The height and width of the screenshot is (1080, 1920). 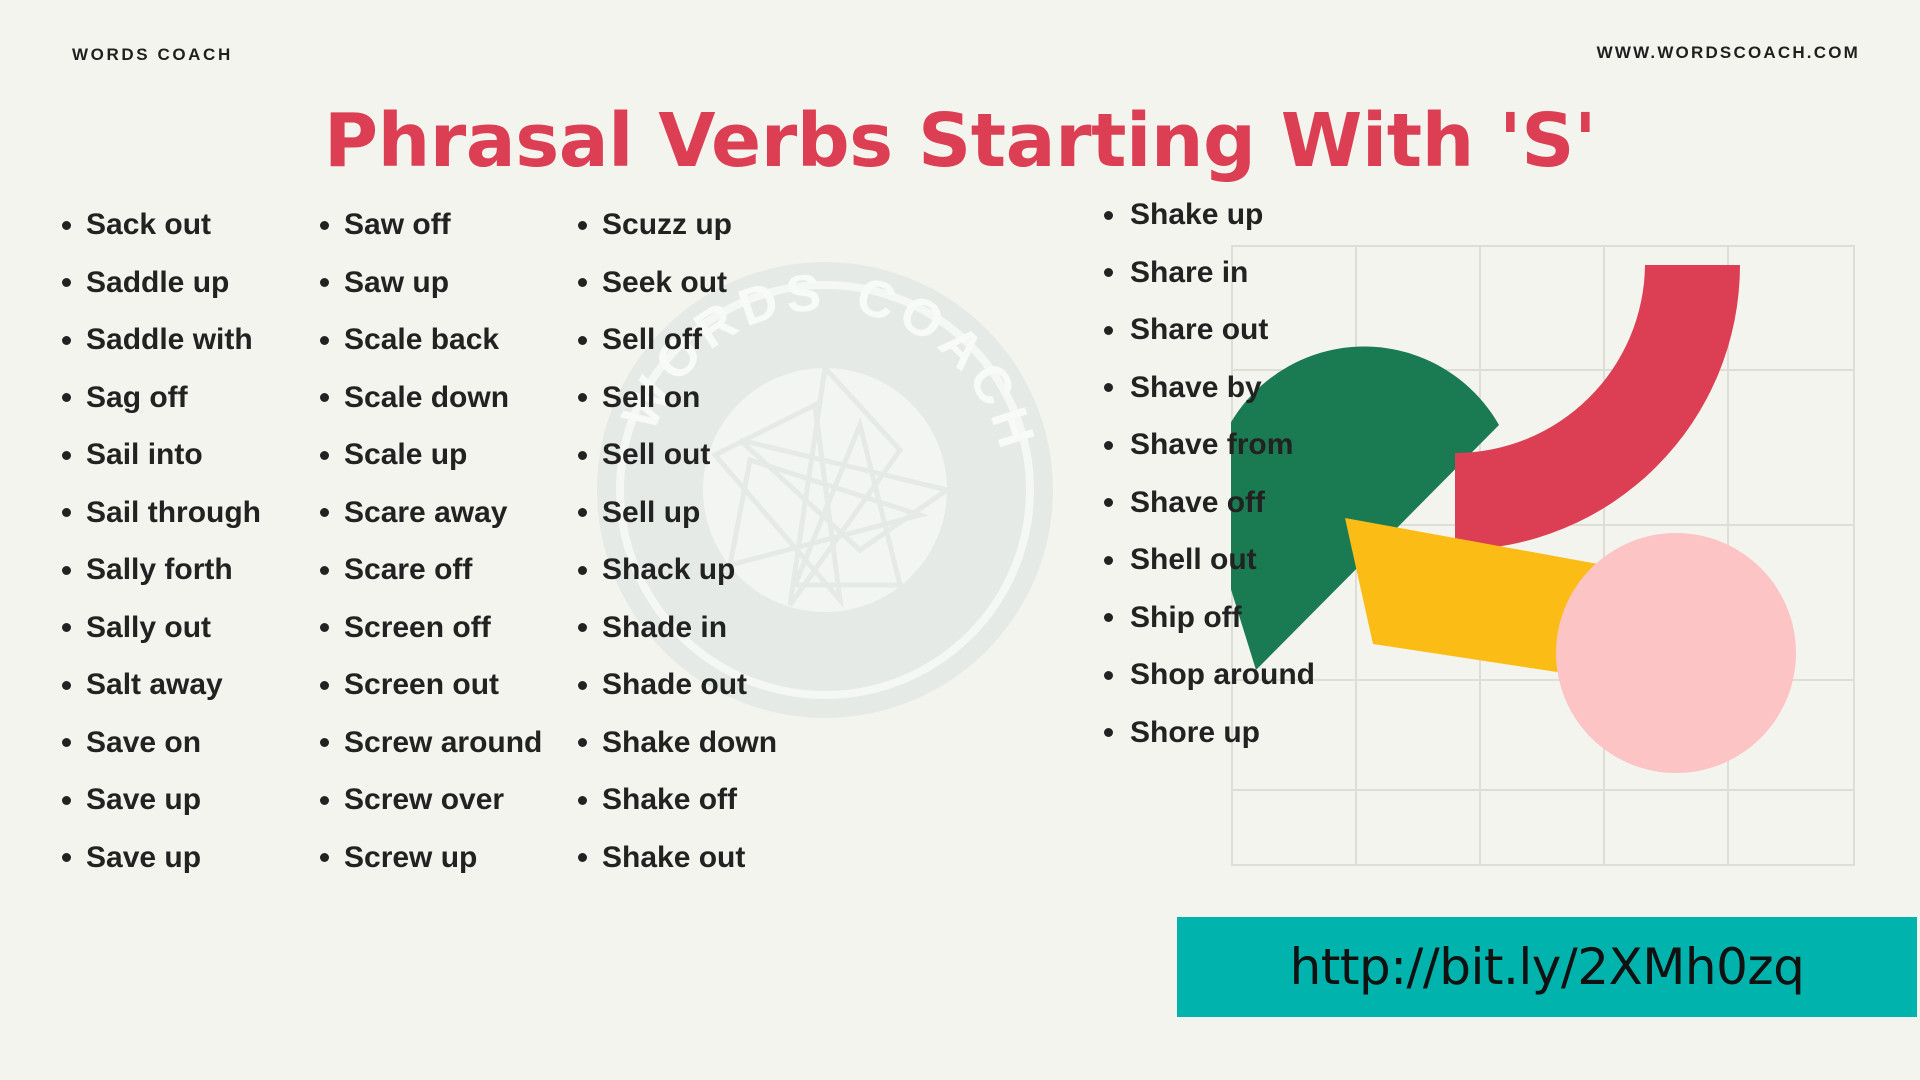 I want to click on url-banner: http://bit.ly/2XMh0zq, so click(x=1547, y=967).